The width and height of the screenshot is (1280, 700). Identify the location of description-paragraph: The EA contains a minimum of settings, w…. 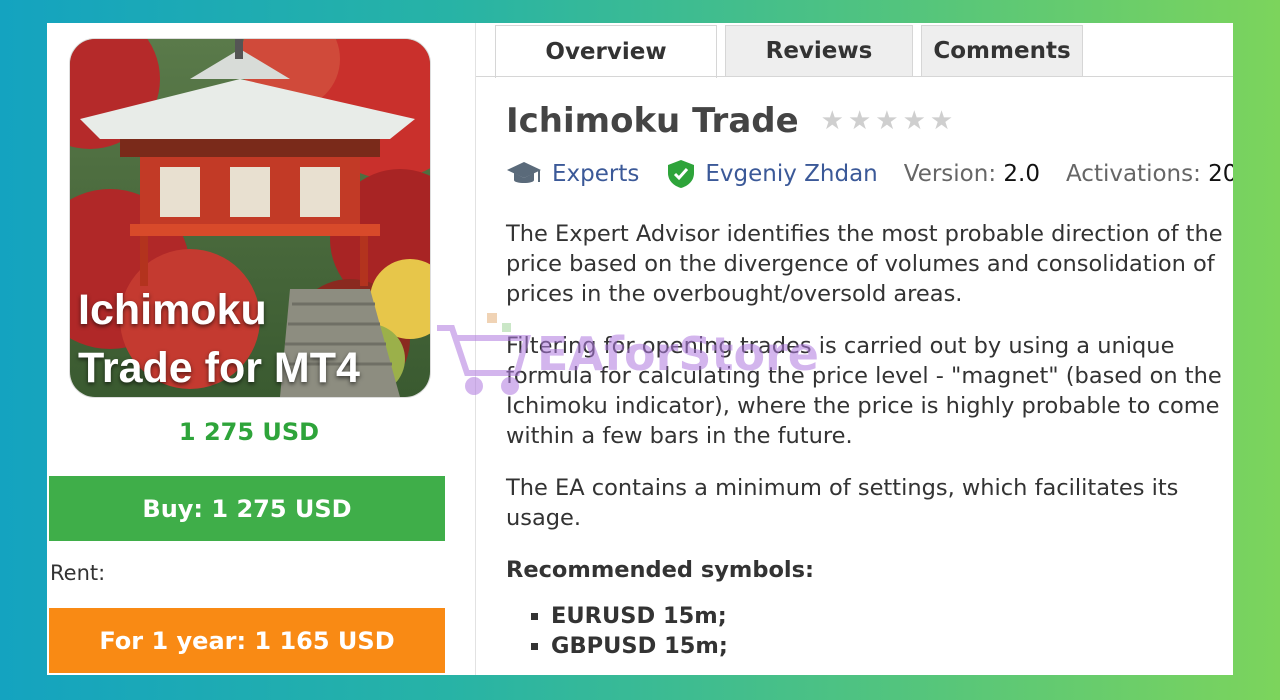
(842, 503).